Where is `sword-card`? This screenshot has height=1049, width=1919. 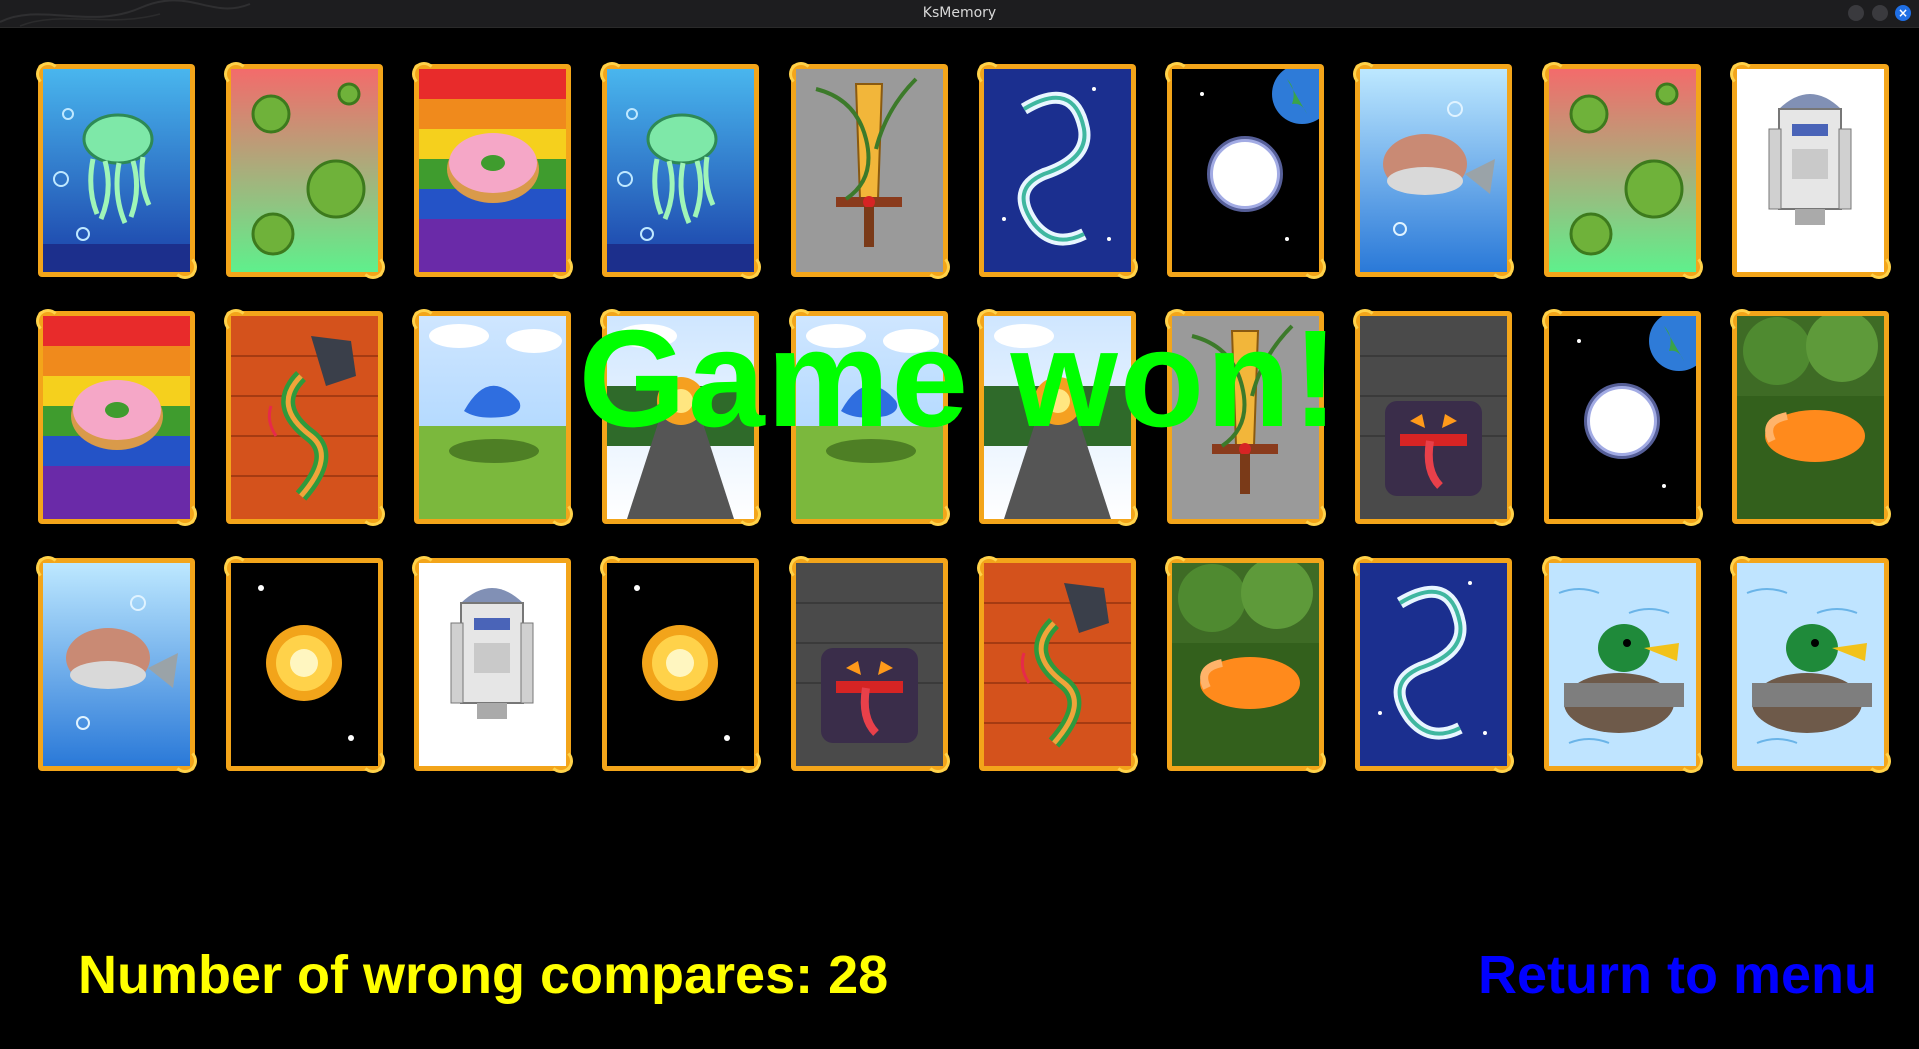 sword-card is located at coordinates (869, 170).